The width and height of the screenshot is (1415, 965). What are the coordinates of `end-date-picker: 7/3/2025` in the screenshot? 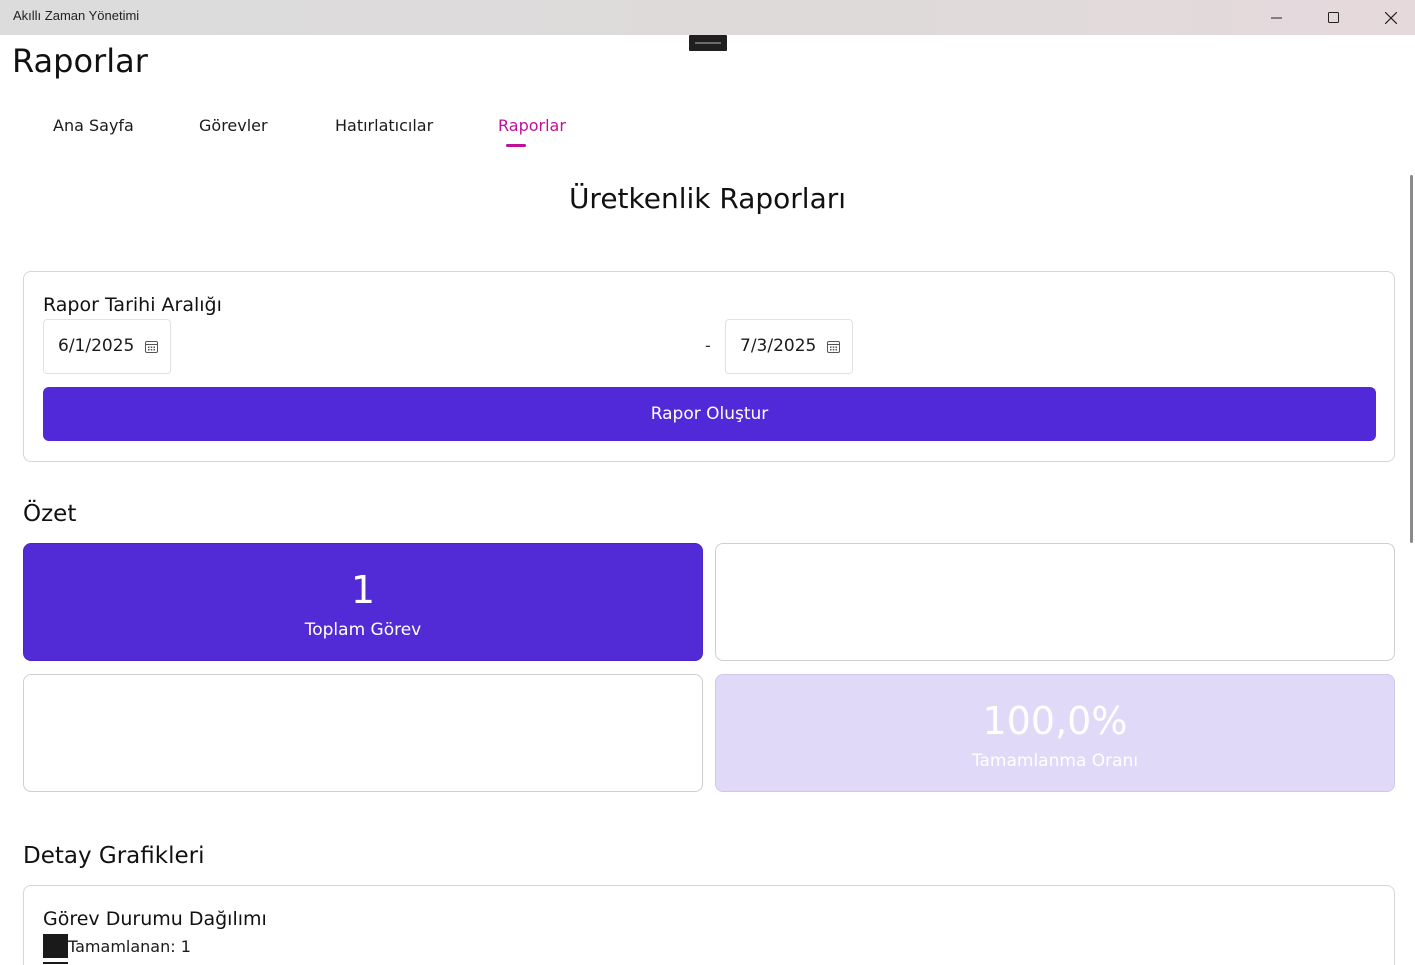 It's located at (789, 346).